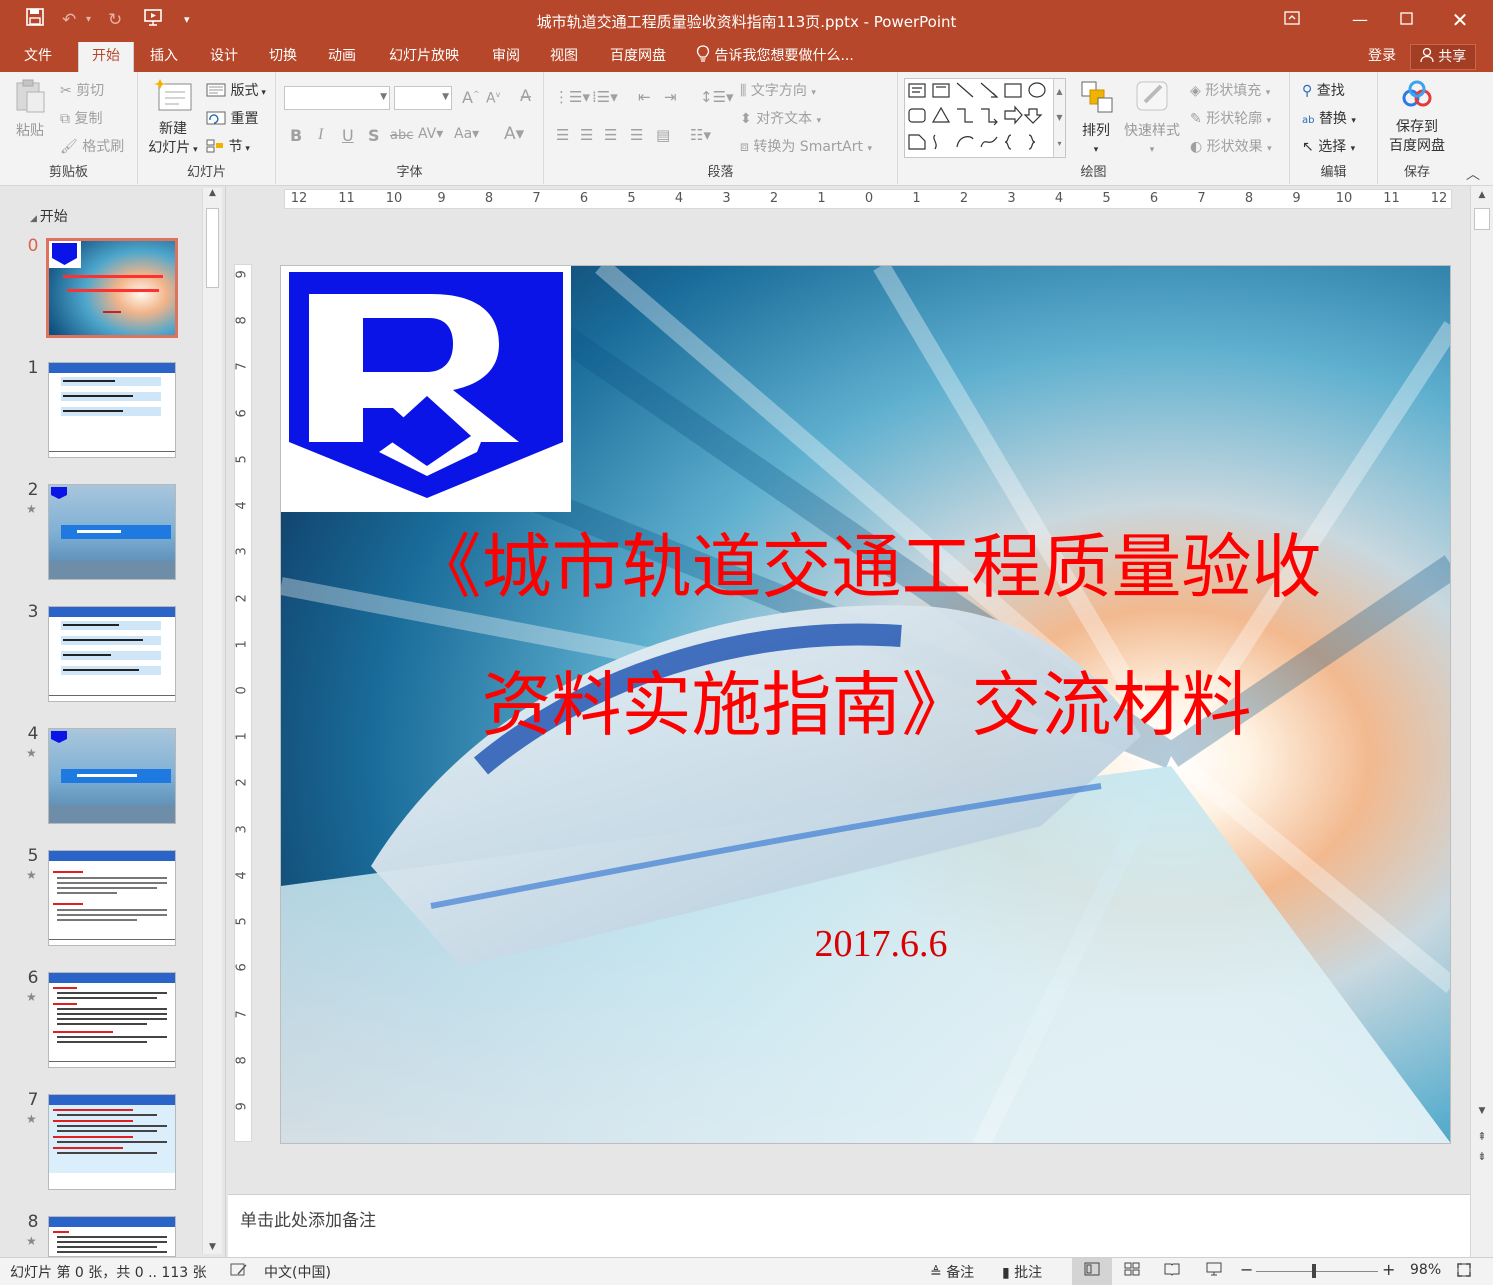 This screenshot has width=1493, height=1285. What do you see at coordinates (514, 134) in the screenshot?
I see `font-color-icon: A▾` at bounding box center [514, 134].